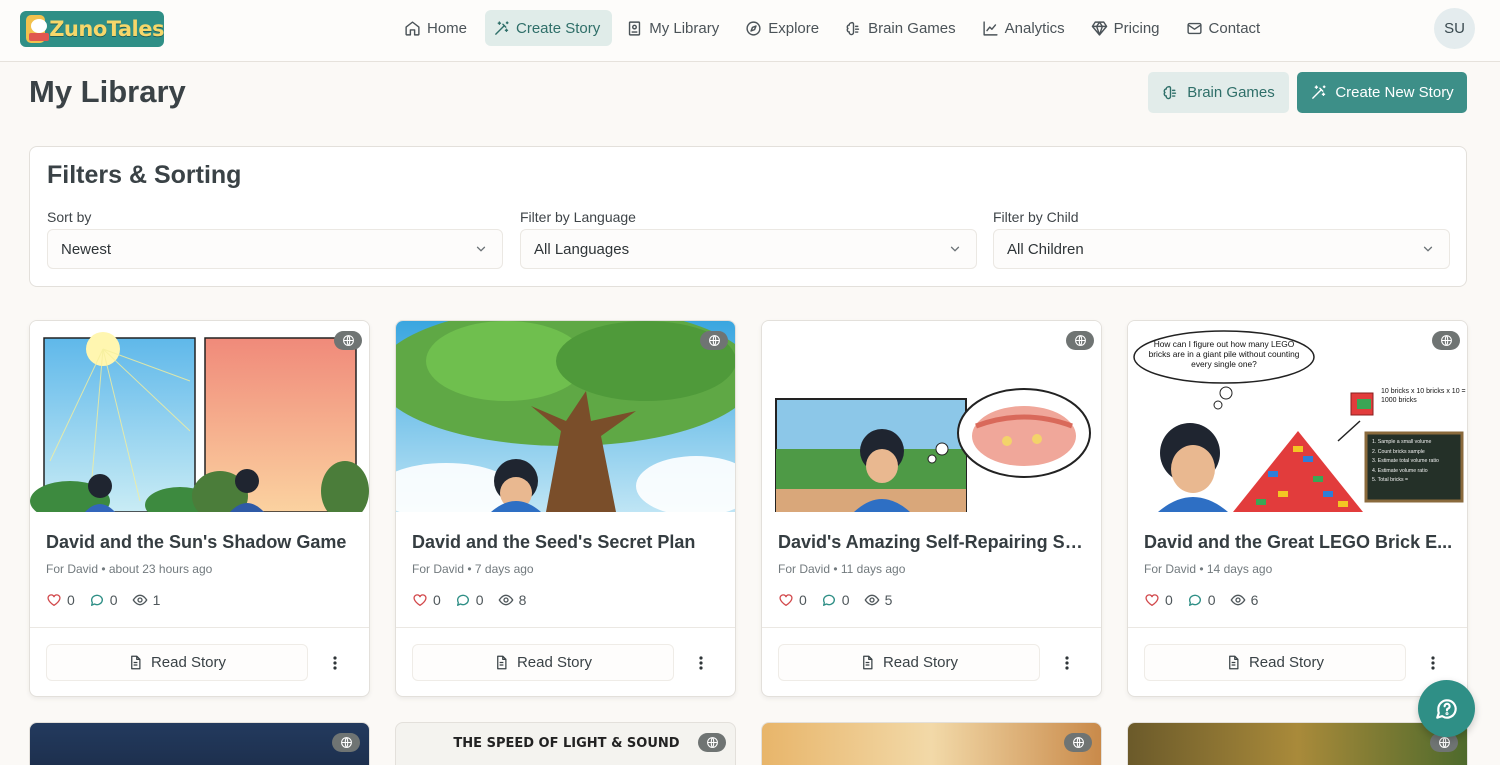  I want to click on story-stats: 0 0 5, so click(835, 600).